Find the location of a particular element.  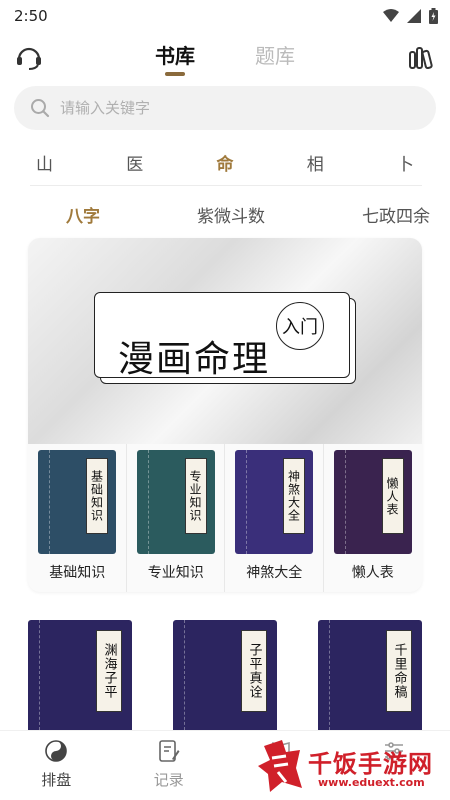

customer-service-icon is located at coordinates (29, 57).